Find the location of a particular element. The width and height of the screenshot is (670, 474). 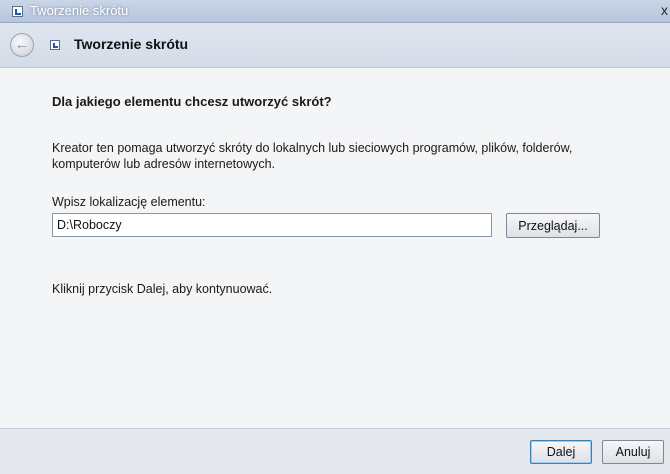

location-input is located at coordinates (272, 225).